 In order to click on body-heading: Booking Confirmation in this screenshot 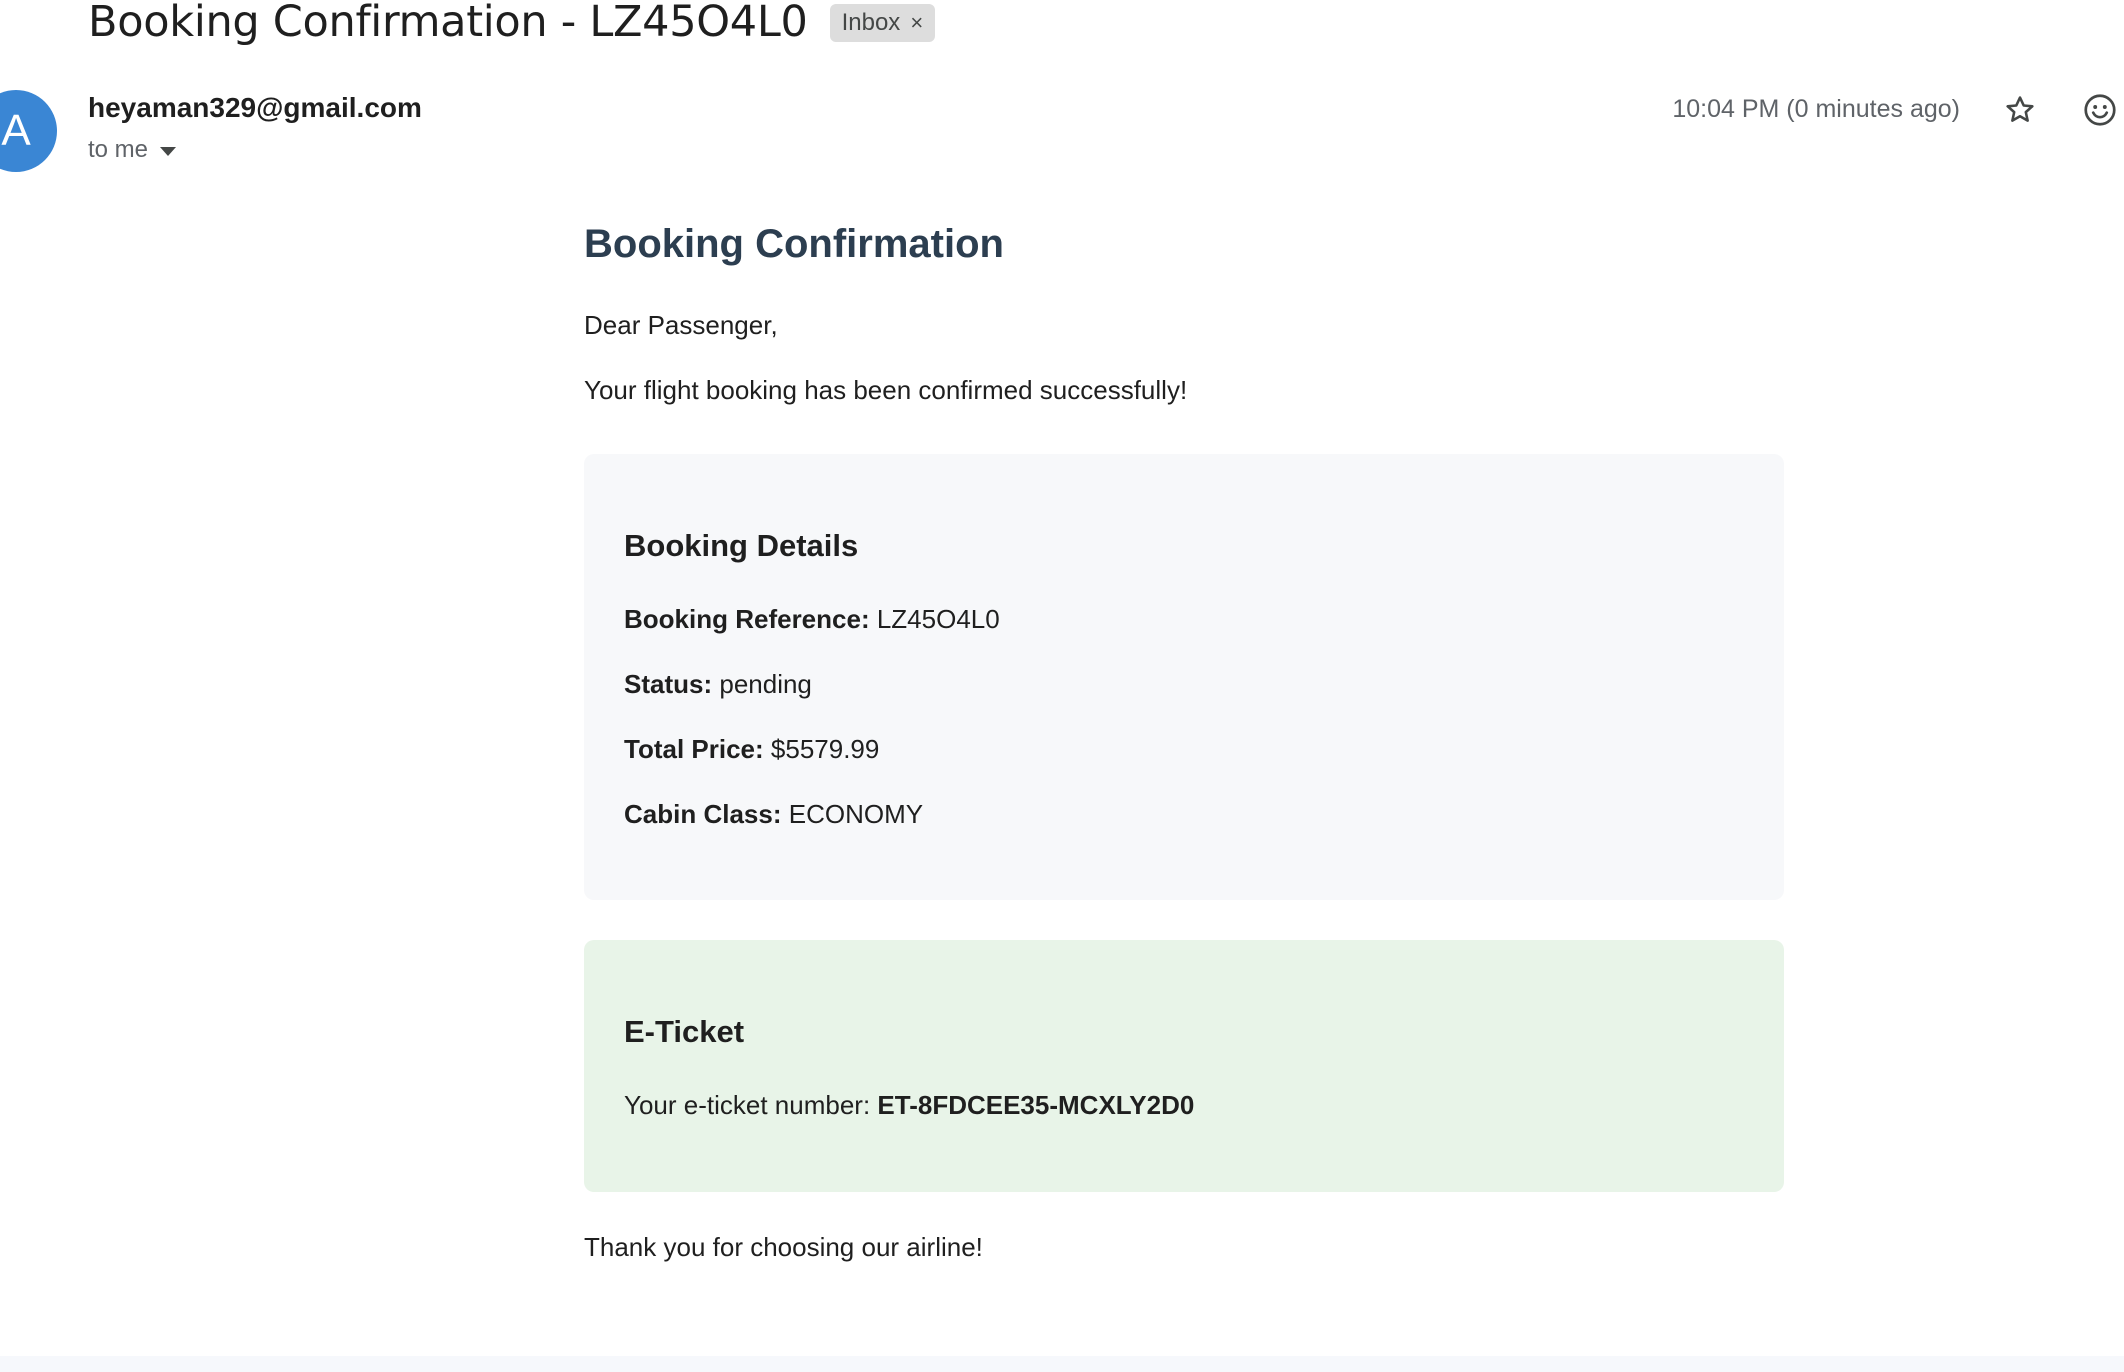, I will do `click(794, 244)`.